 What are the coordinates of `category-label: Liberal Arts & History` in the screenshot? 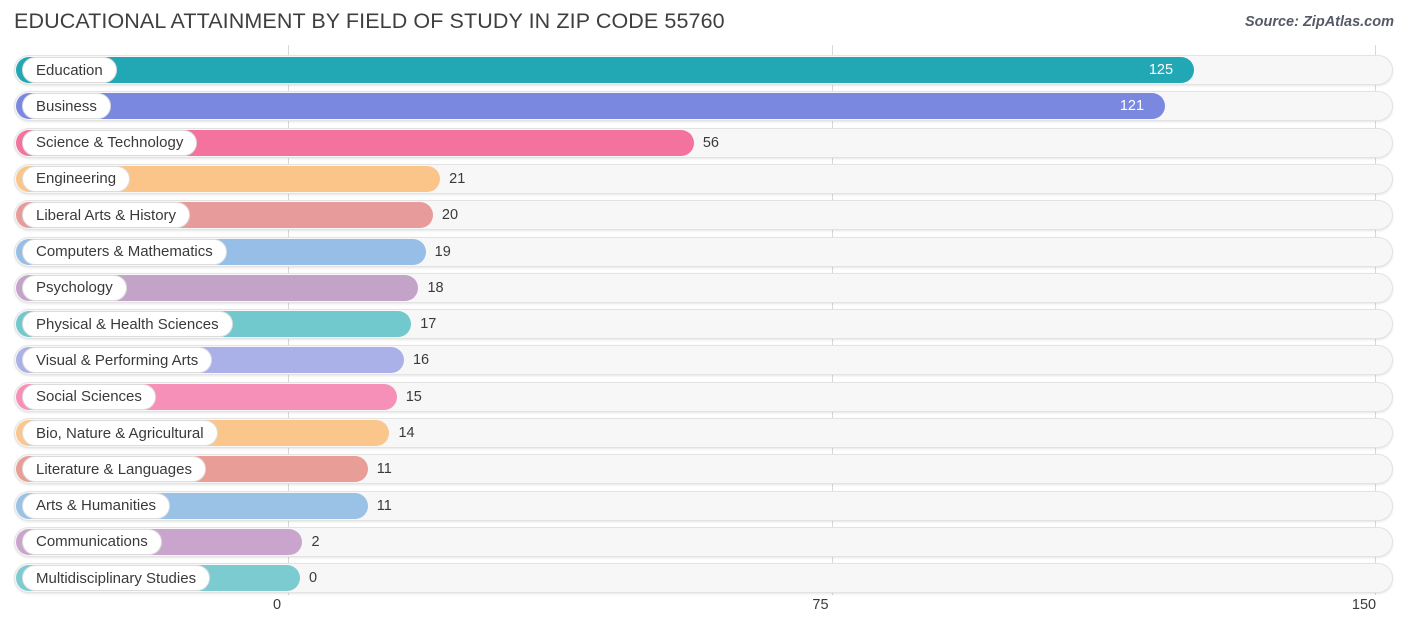 It's located at (106, 215).